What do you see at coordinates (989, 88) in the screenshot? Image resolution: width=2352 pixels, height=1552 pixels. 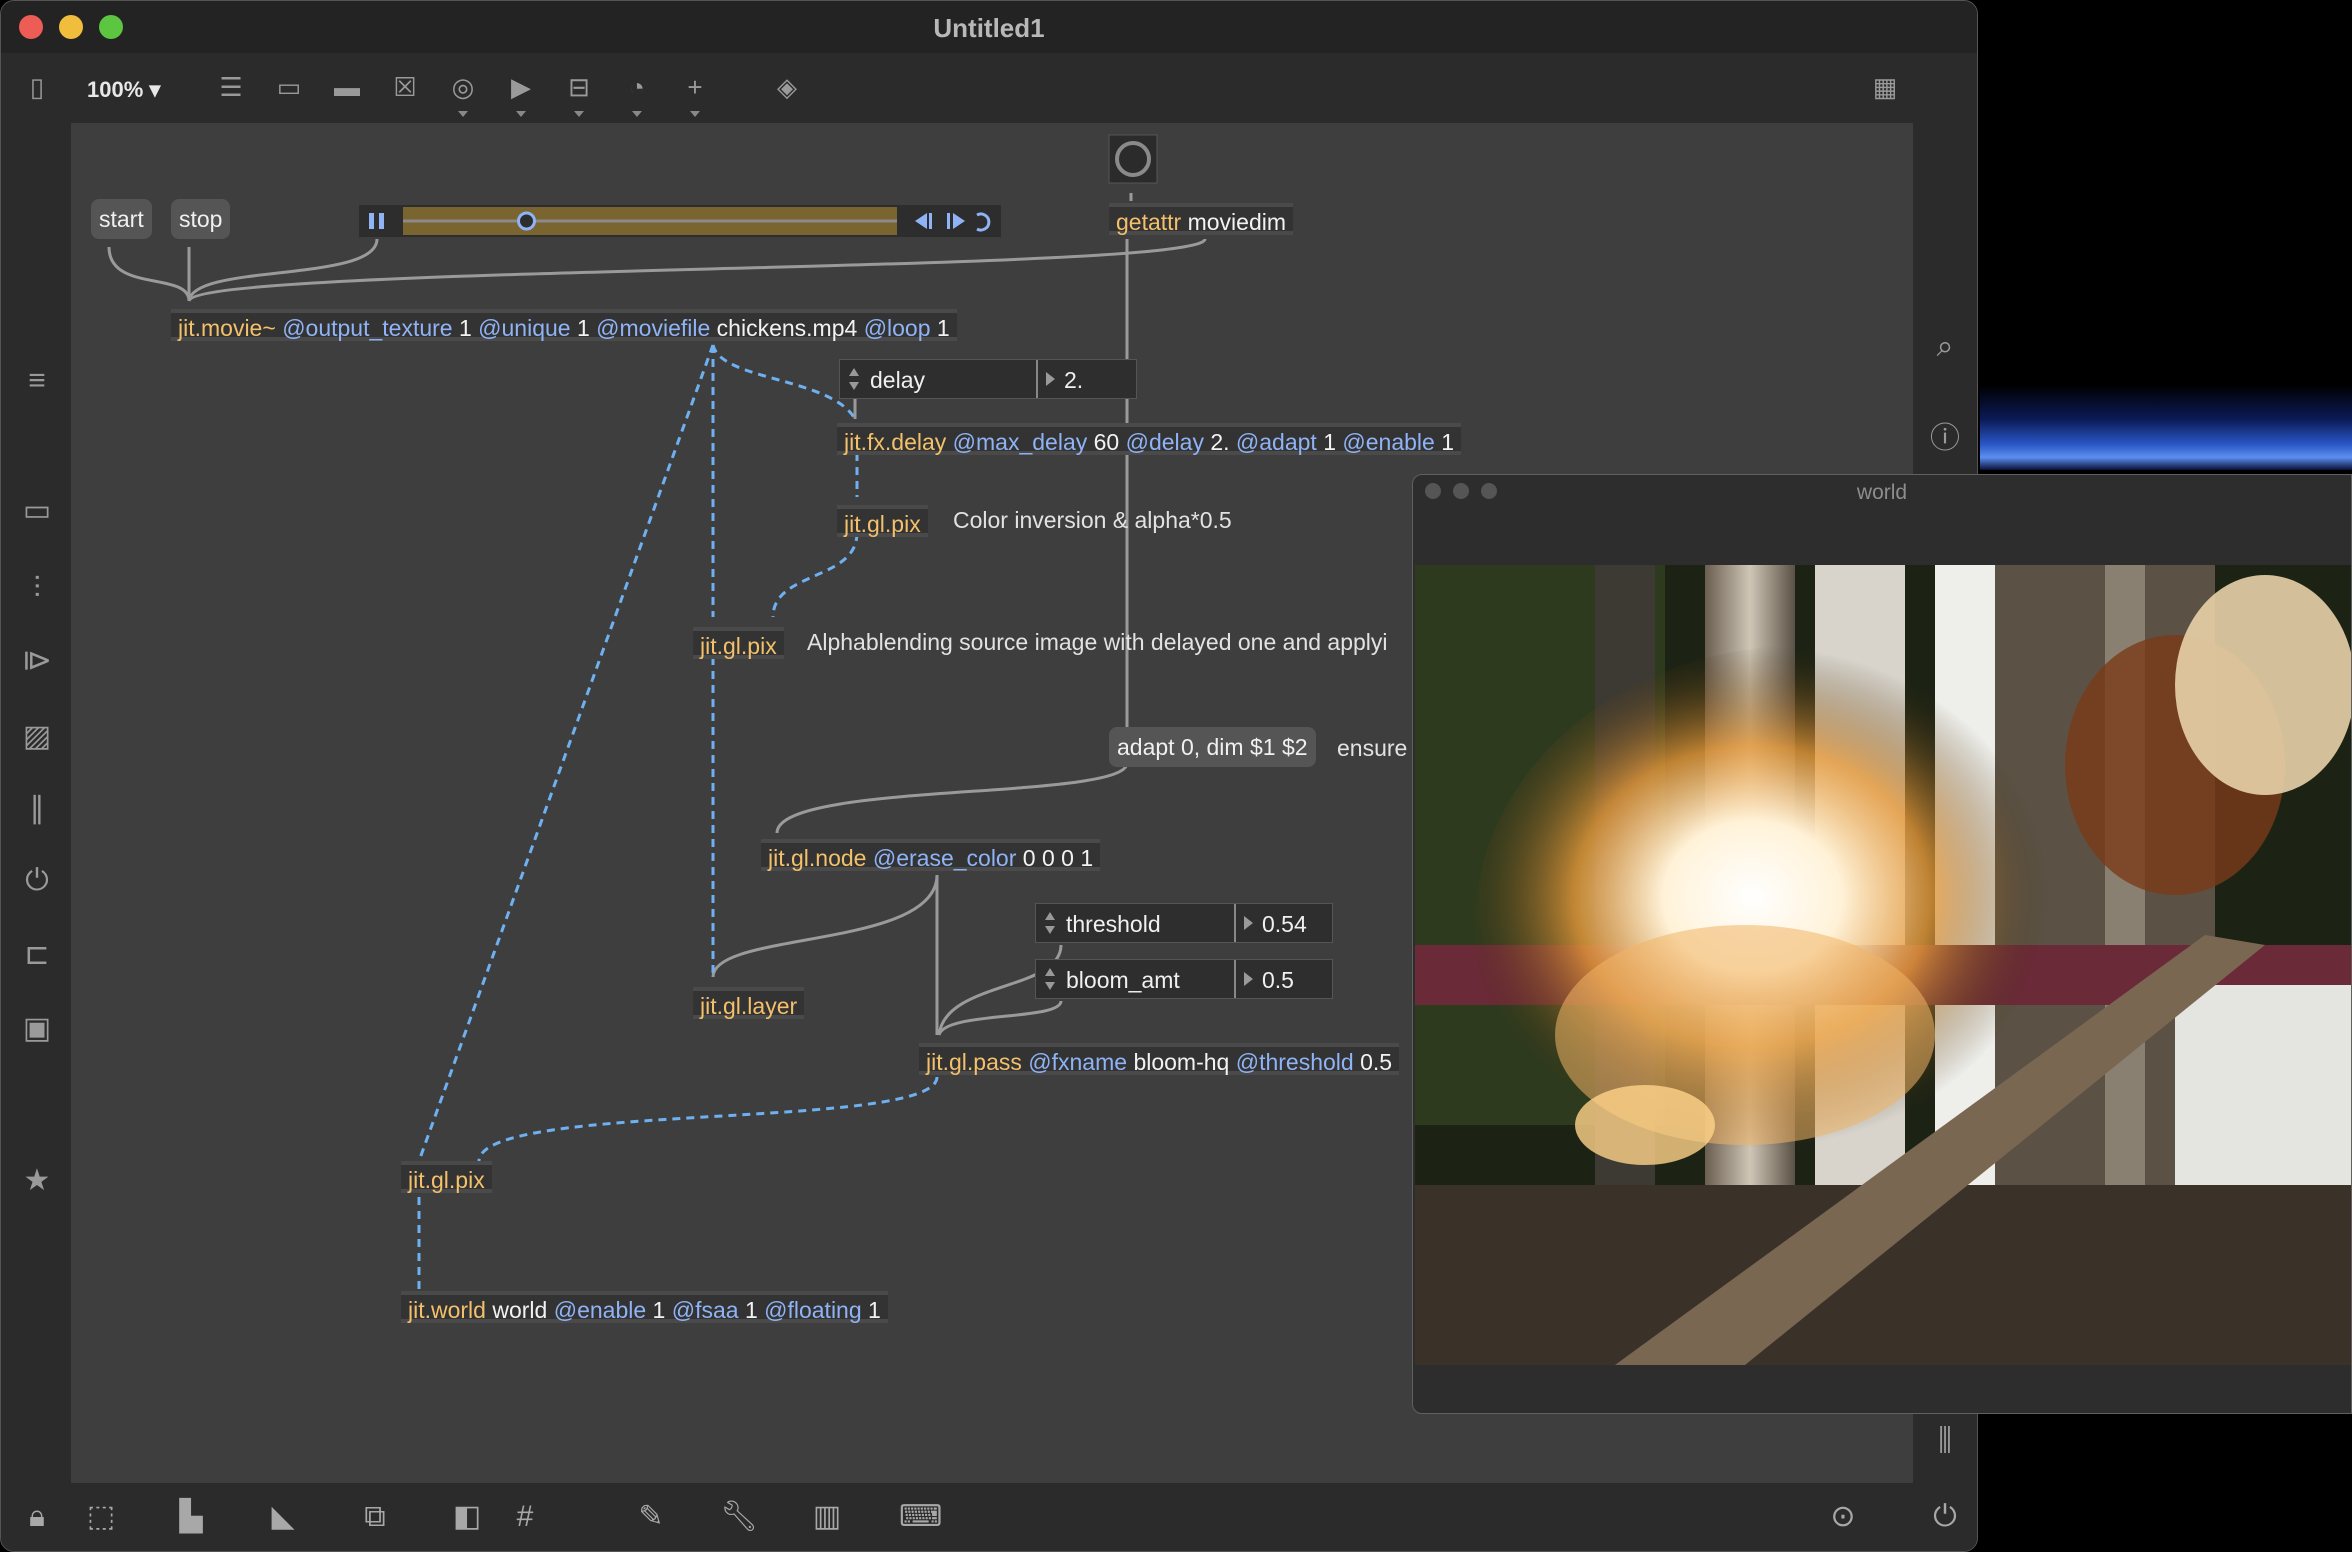 I see `toolbar: ▯ 100% ▾ ☰ ▭ ▬ ☒ ◎ ▶ ⊟ ◔ + ◈ ▦` at bounding box center [989, 88].